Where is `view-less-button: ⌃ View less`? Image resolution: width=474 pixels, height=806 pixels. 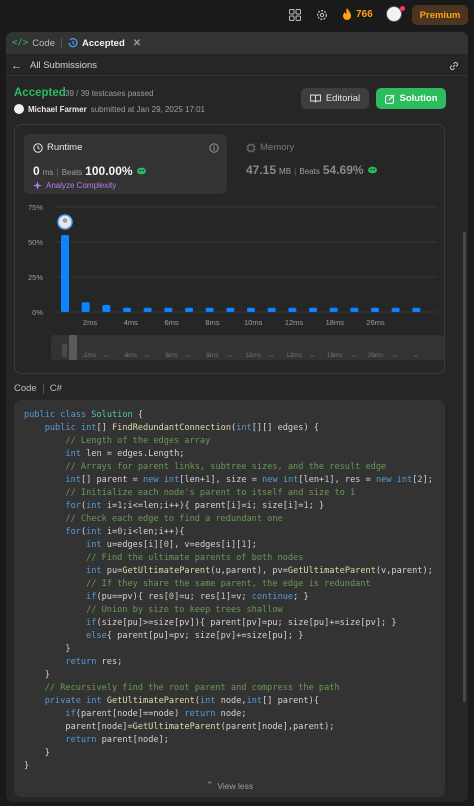
view-less-button: ⌃ View less is located at coordinates (229, 785).